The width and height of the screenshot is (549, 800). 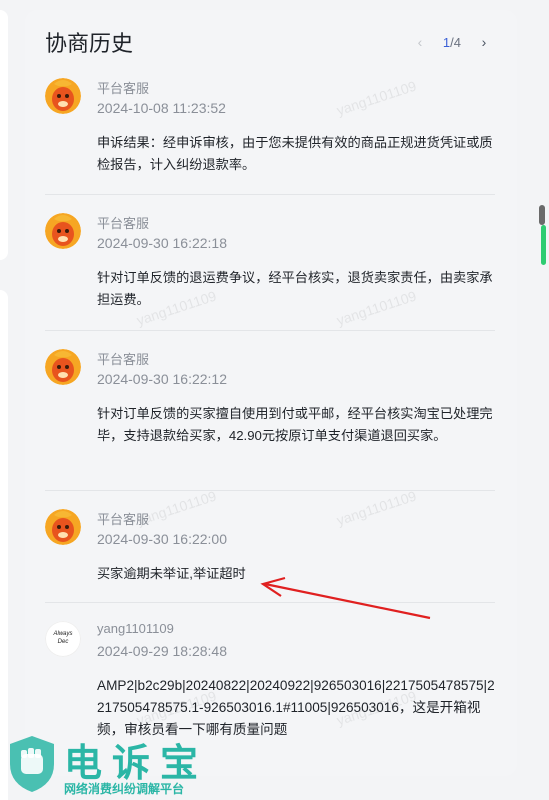 What do you see at coordinates (452, 42) in the screenshot?
I see `pagination: ‹ 1 / 4 ›` at bounding box center [452, 42].